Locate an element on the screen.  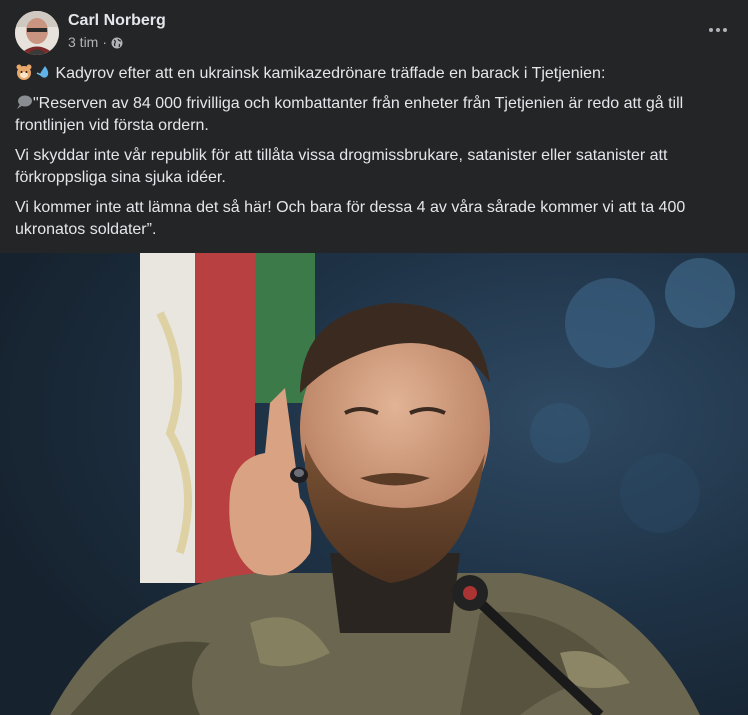
hamster-icon is located at coordinates (24, 72).